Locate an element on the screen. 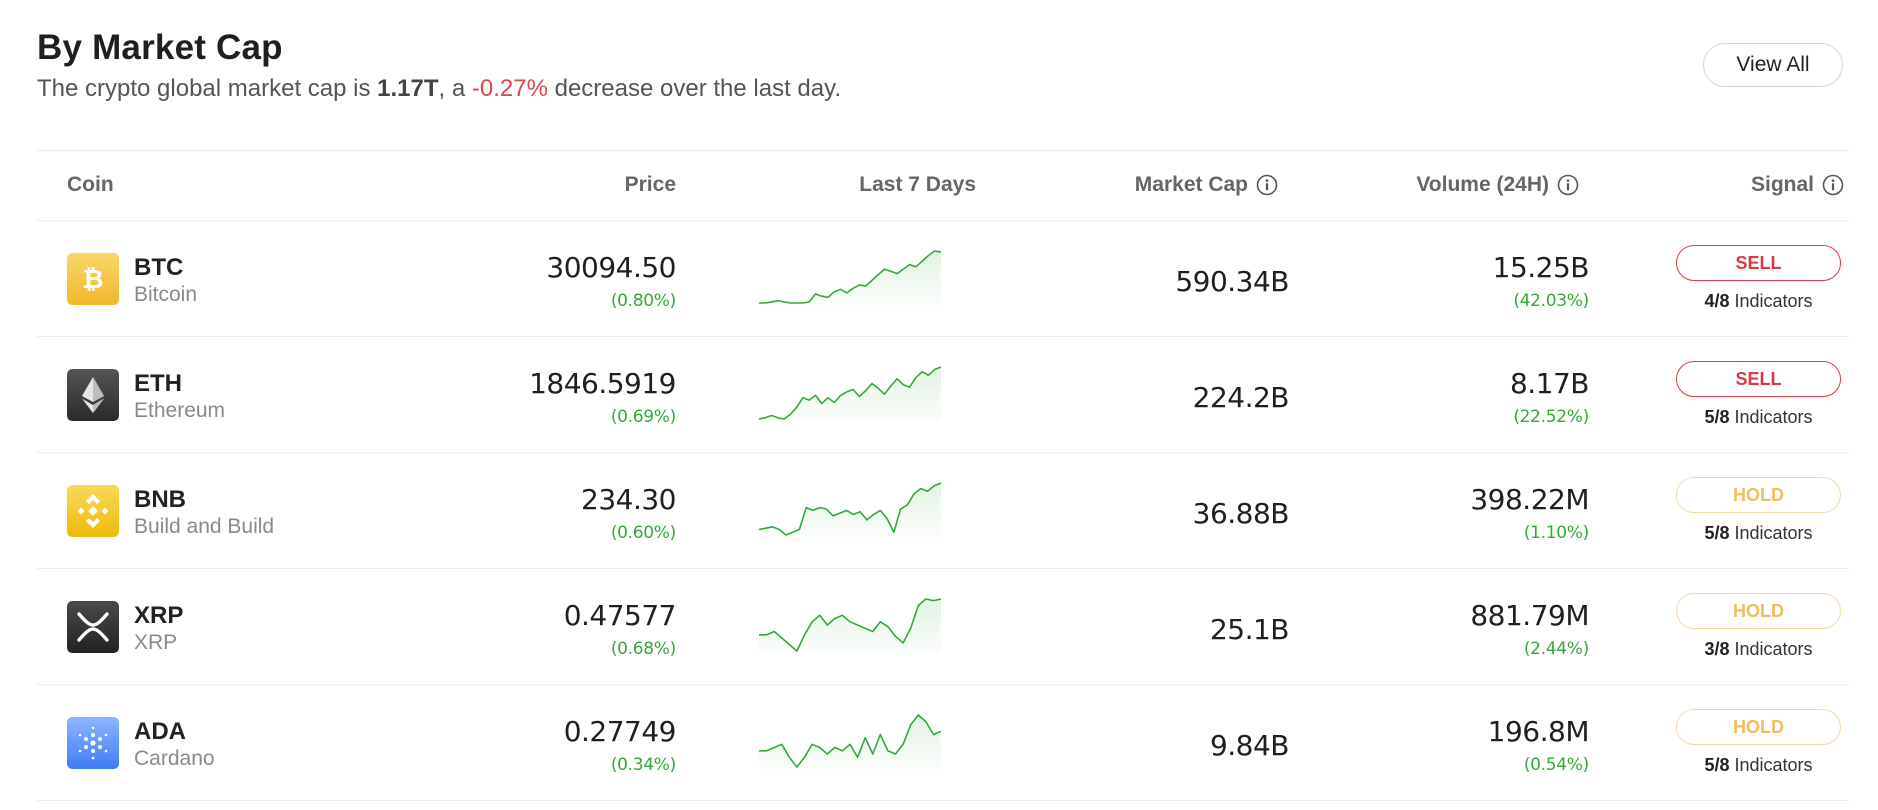 This screenshot has width=1878, height=810. xrp-icon is located at coordinates (93, 627).